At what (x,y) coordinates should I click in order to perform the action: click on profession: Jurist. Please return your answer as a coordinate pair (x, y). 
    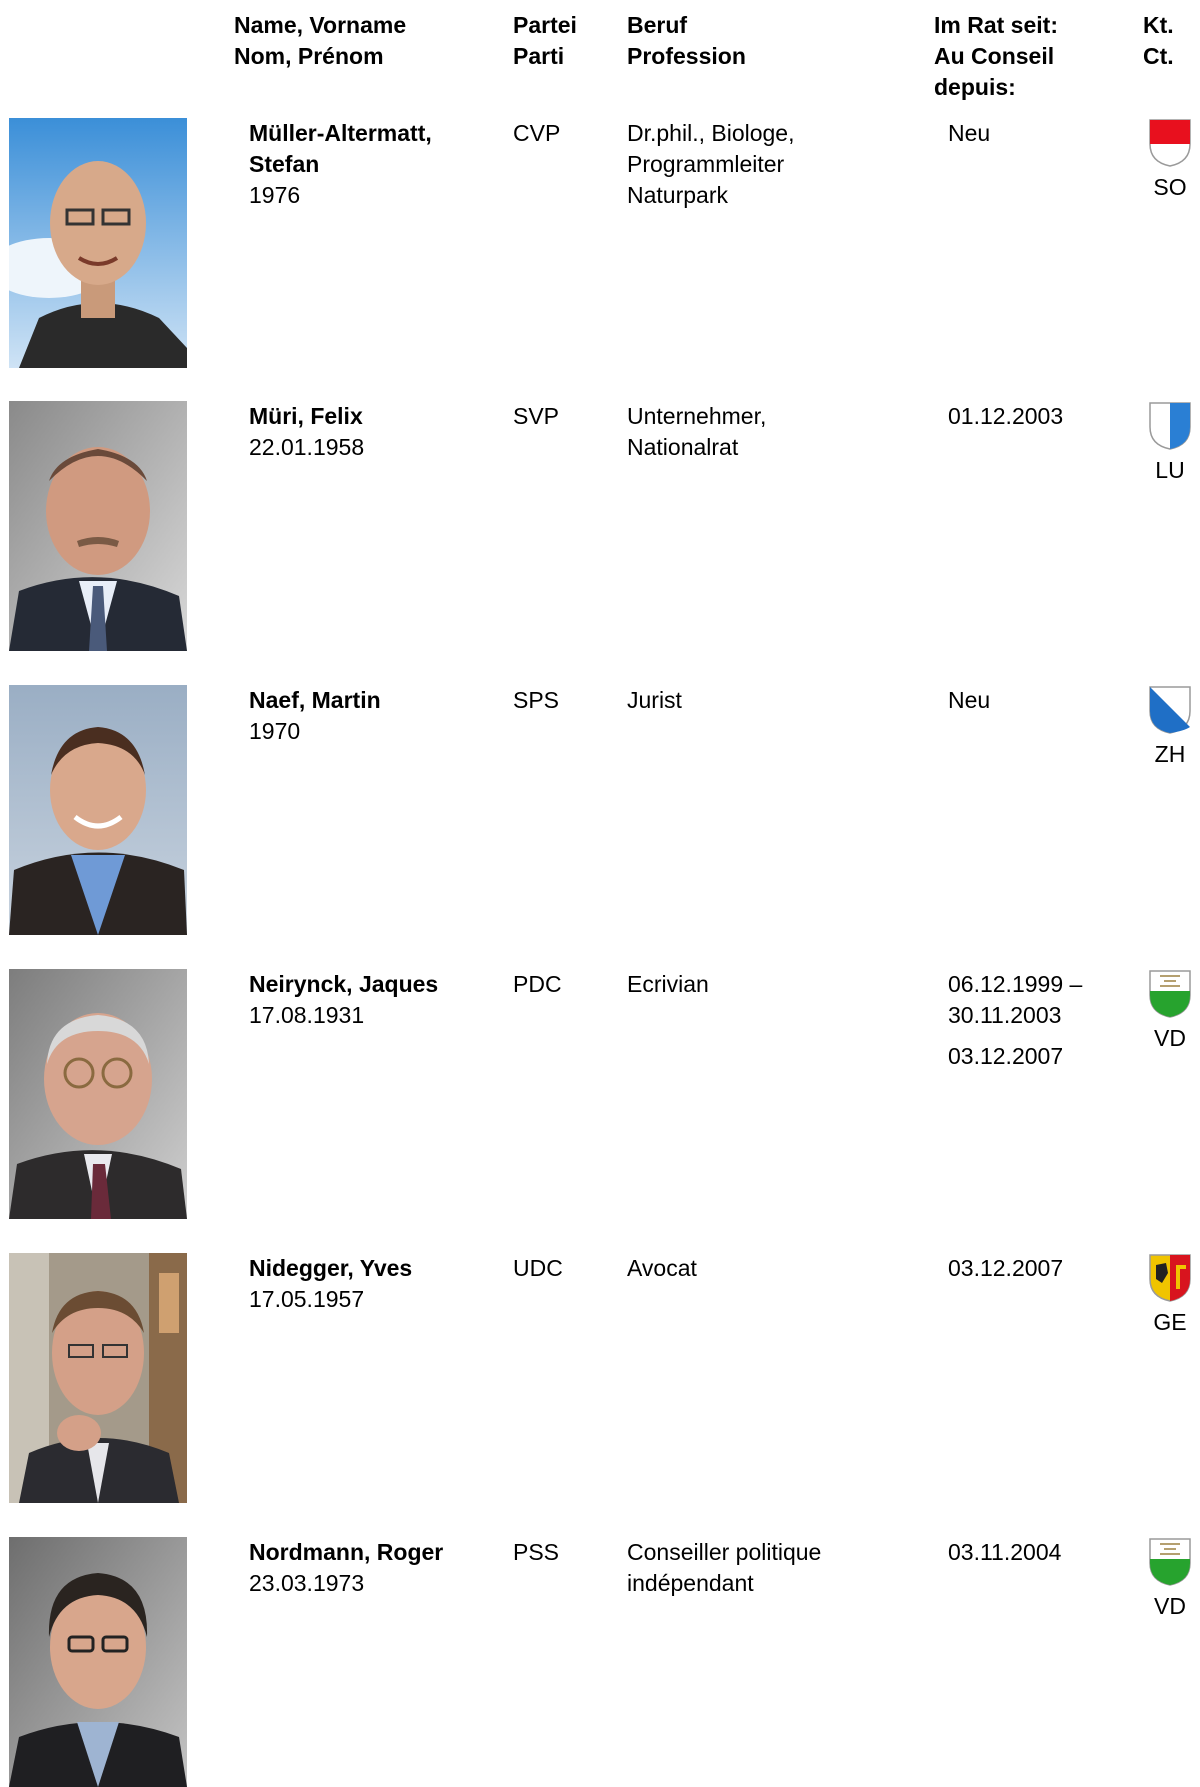
    Looking at the image, I should click on (654, 700).